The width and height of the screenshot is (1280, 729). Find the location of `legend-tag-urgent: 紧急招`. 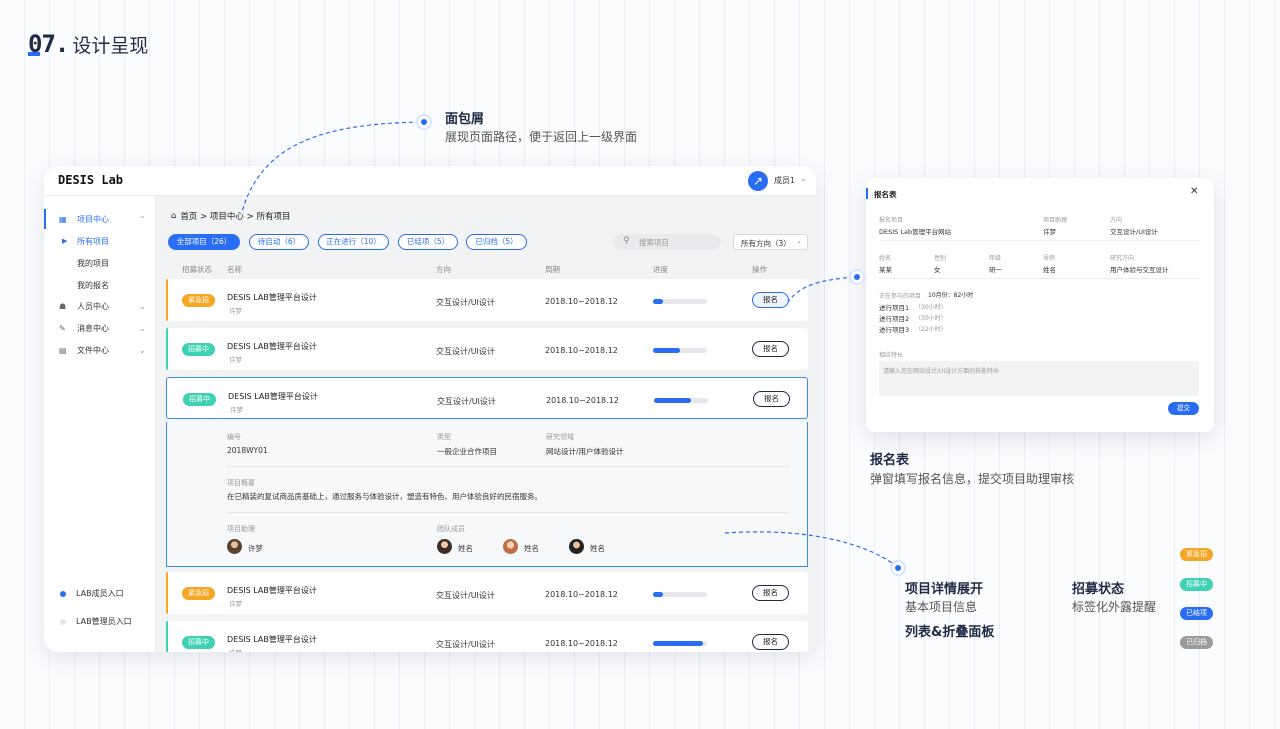

legend-tag-urgent: 紧急招 is located at coordinates (1196, 554).